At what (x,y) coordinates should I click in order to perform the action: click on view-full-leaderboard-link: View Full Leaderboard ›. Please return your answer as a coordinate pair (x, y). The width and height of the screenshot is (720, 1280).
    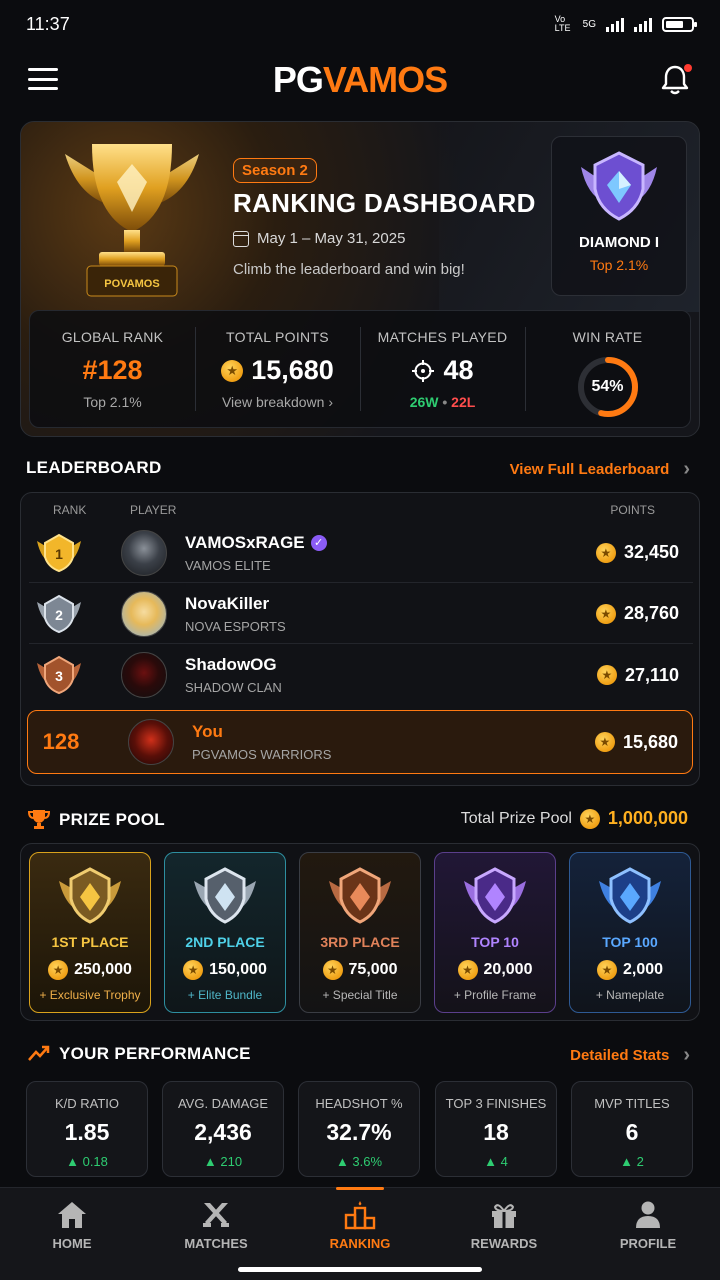
    Looking at the image, I should click on (600, 469).